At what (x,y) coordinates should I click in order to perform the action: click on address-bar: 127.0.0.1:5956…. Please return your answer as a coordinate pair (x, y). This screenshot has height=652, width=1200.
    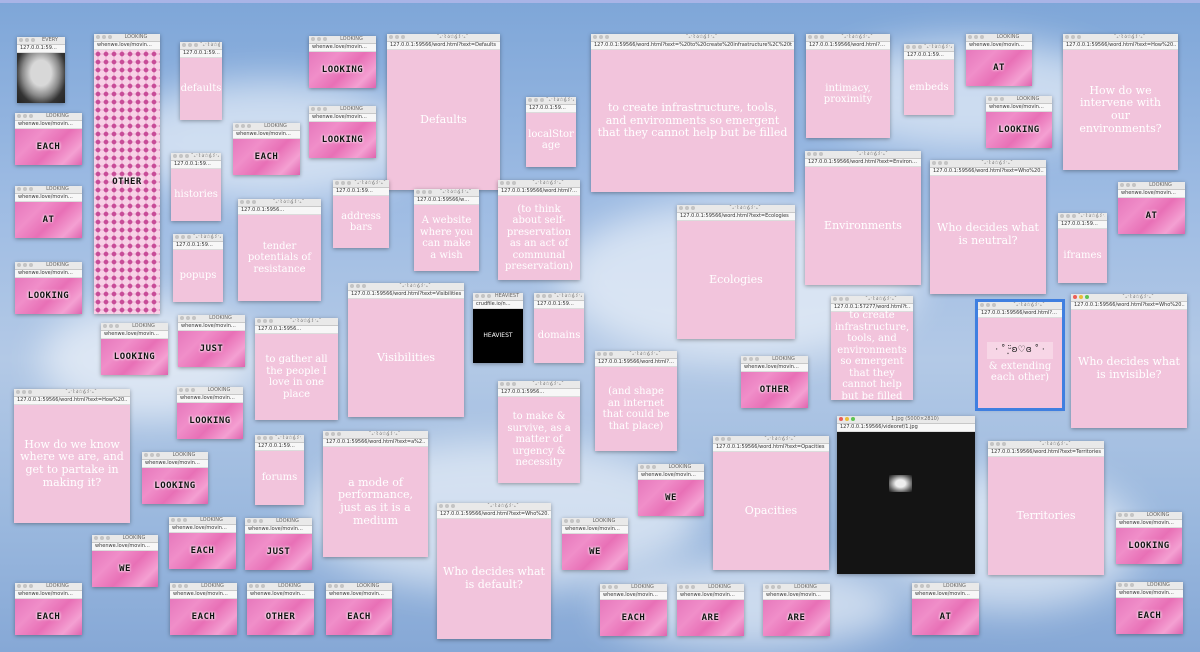
    Looking at the image, I should click on (539, 393).